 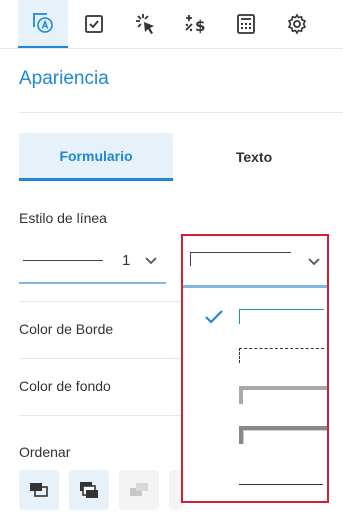 I want to click on send-to-back-icon, so click(x=89, y=490).